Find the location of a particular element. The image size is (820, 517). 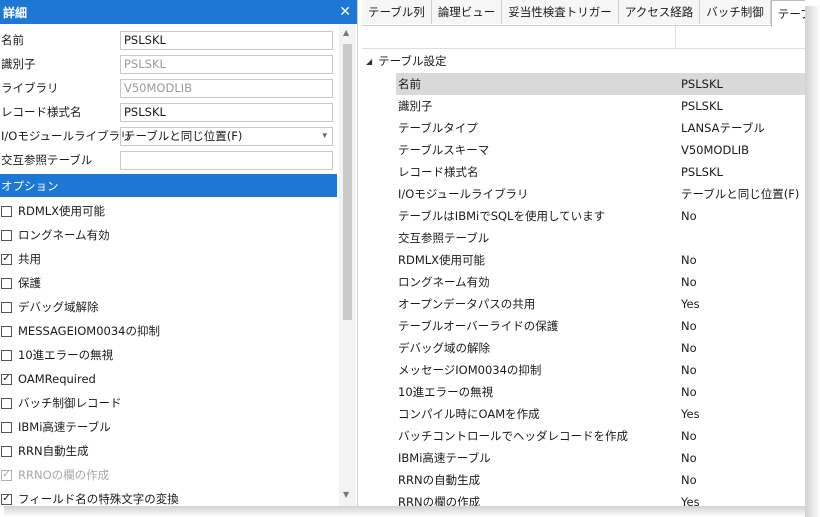

field-input: V50MODLIB is located at coordinates (226, 88).